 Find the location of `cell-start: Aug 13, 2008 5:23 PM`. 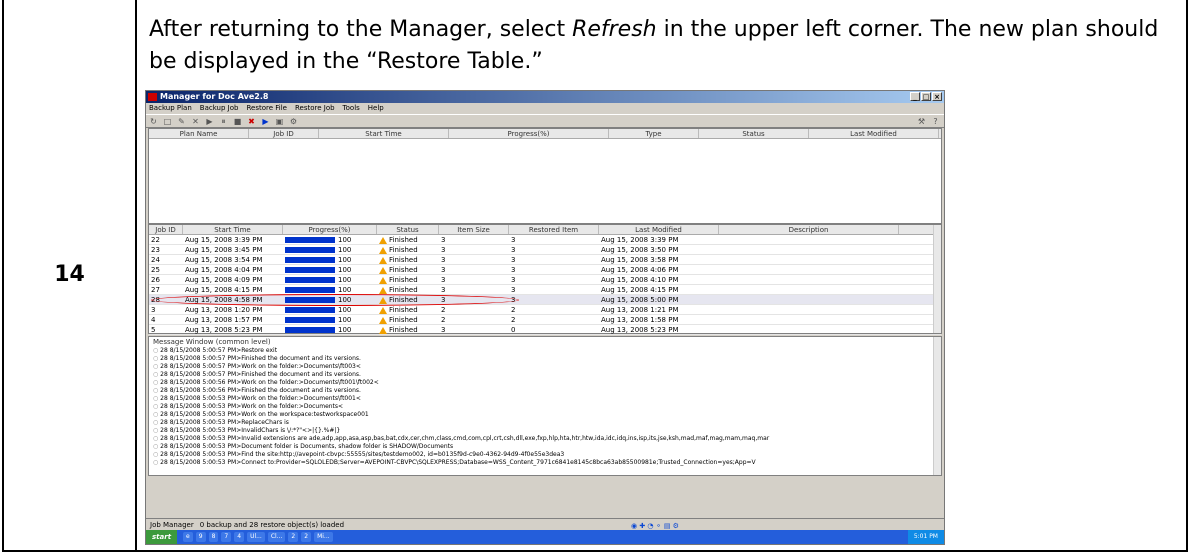

cell-start: Aug 13, 2008 5:23 PM is located at coordinates (224, 330).